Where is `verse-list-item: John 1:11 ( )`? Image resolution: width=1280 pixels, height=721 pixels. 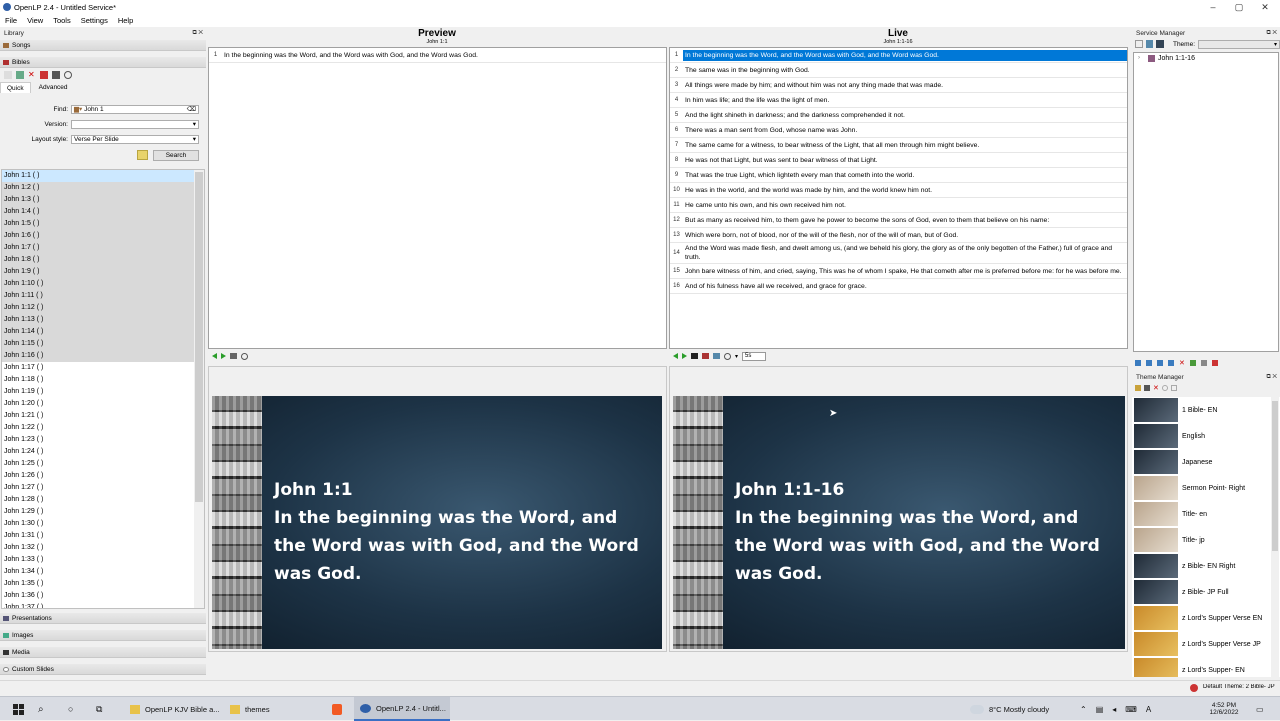 verse-list-item: John 1:11 ( ) is located at coordinates (98, 296).